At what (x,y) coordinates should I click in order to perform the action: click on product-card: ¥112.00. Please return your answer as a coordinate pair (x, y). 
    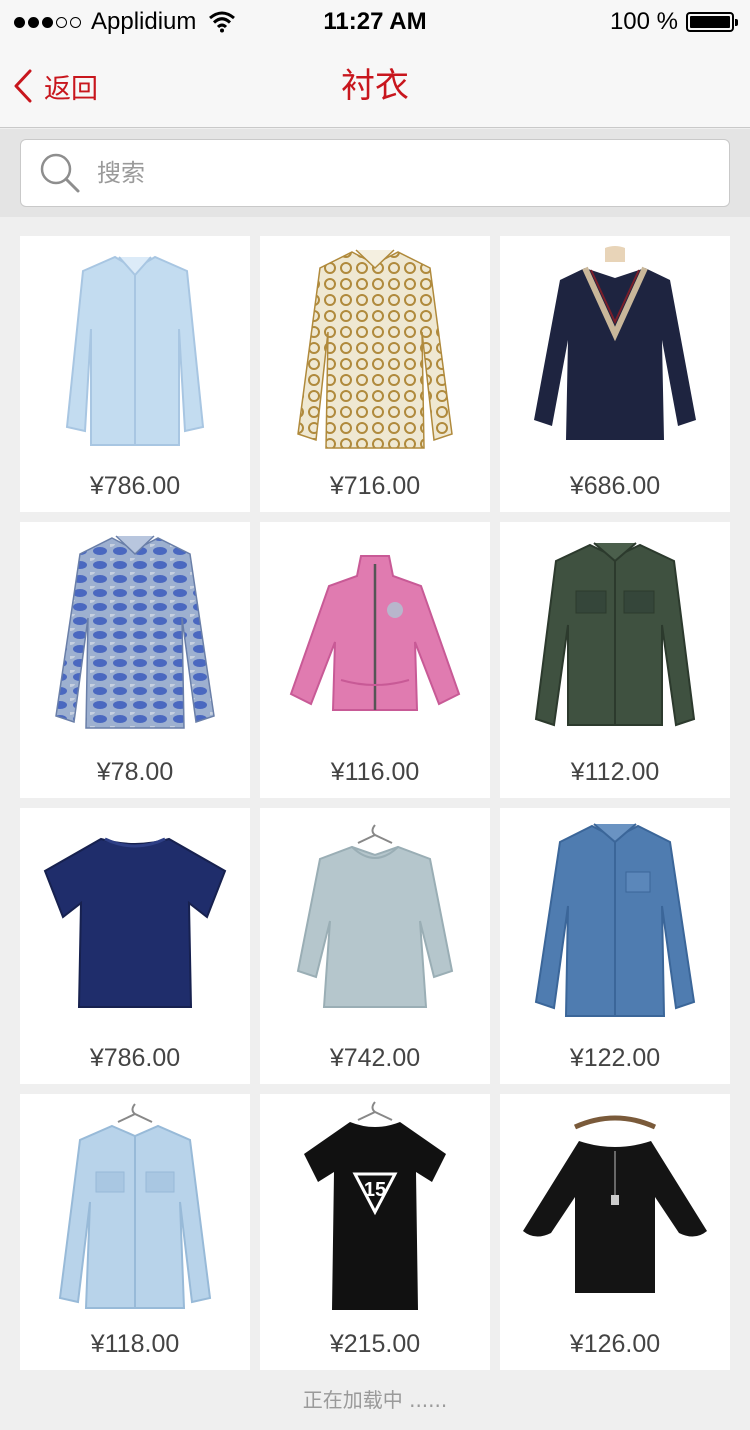
    Looking at the image, I should click on (615, 660).